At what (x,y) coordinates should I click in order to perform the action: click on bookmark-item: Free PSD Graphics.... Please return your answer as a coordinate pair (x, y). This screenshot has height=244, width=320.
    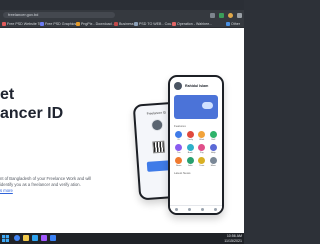
    Looking at the image, I should click on (59, 24).